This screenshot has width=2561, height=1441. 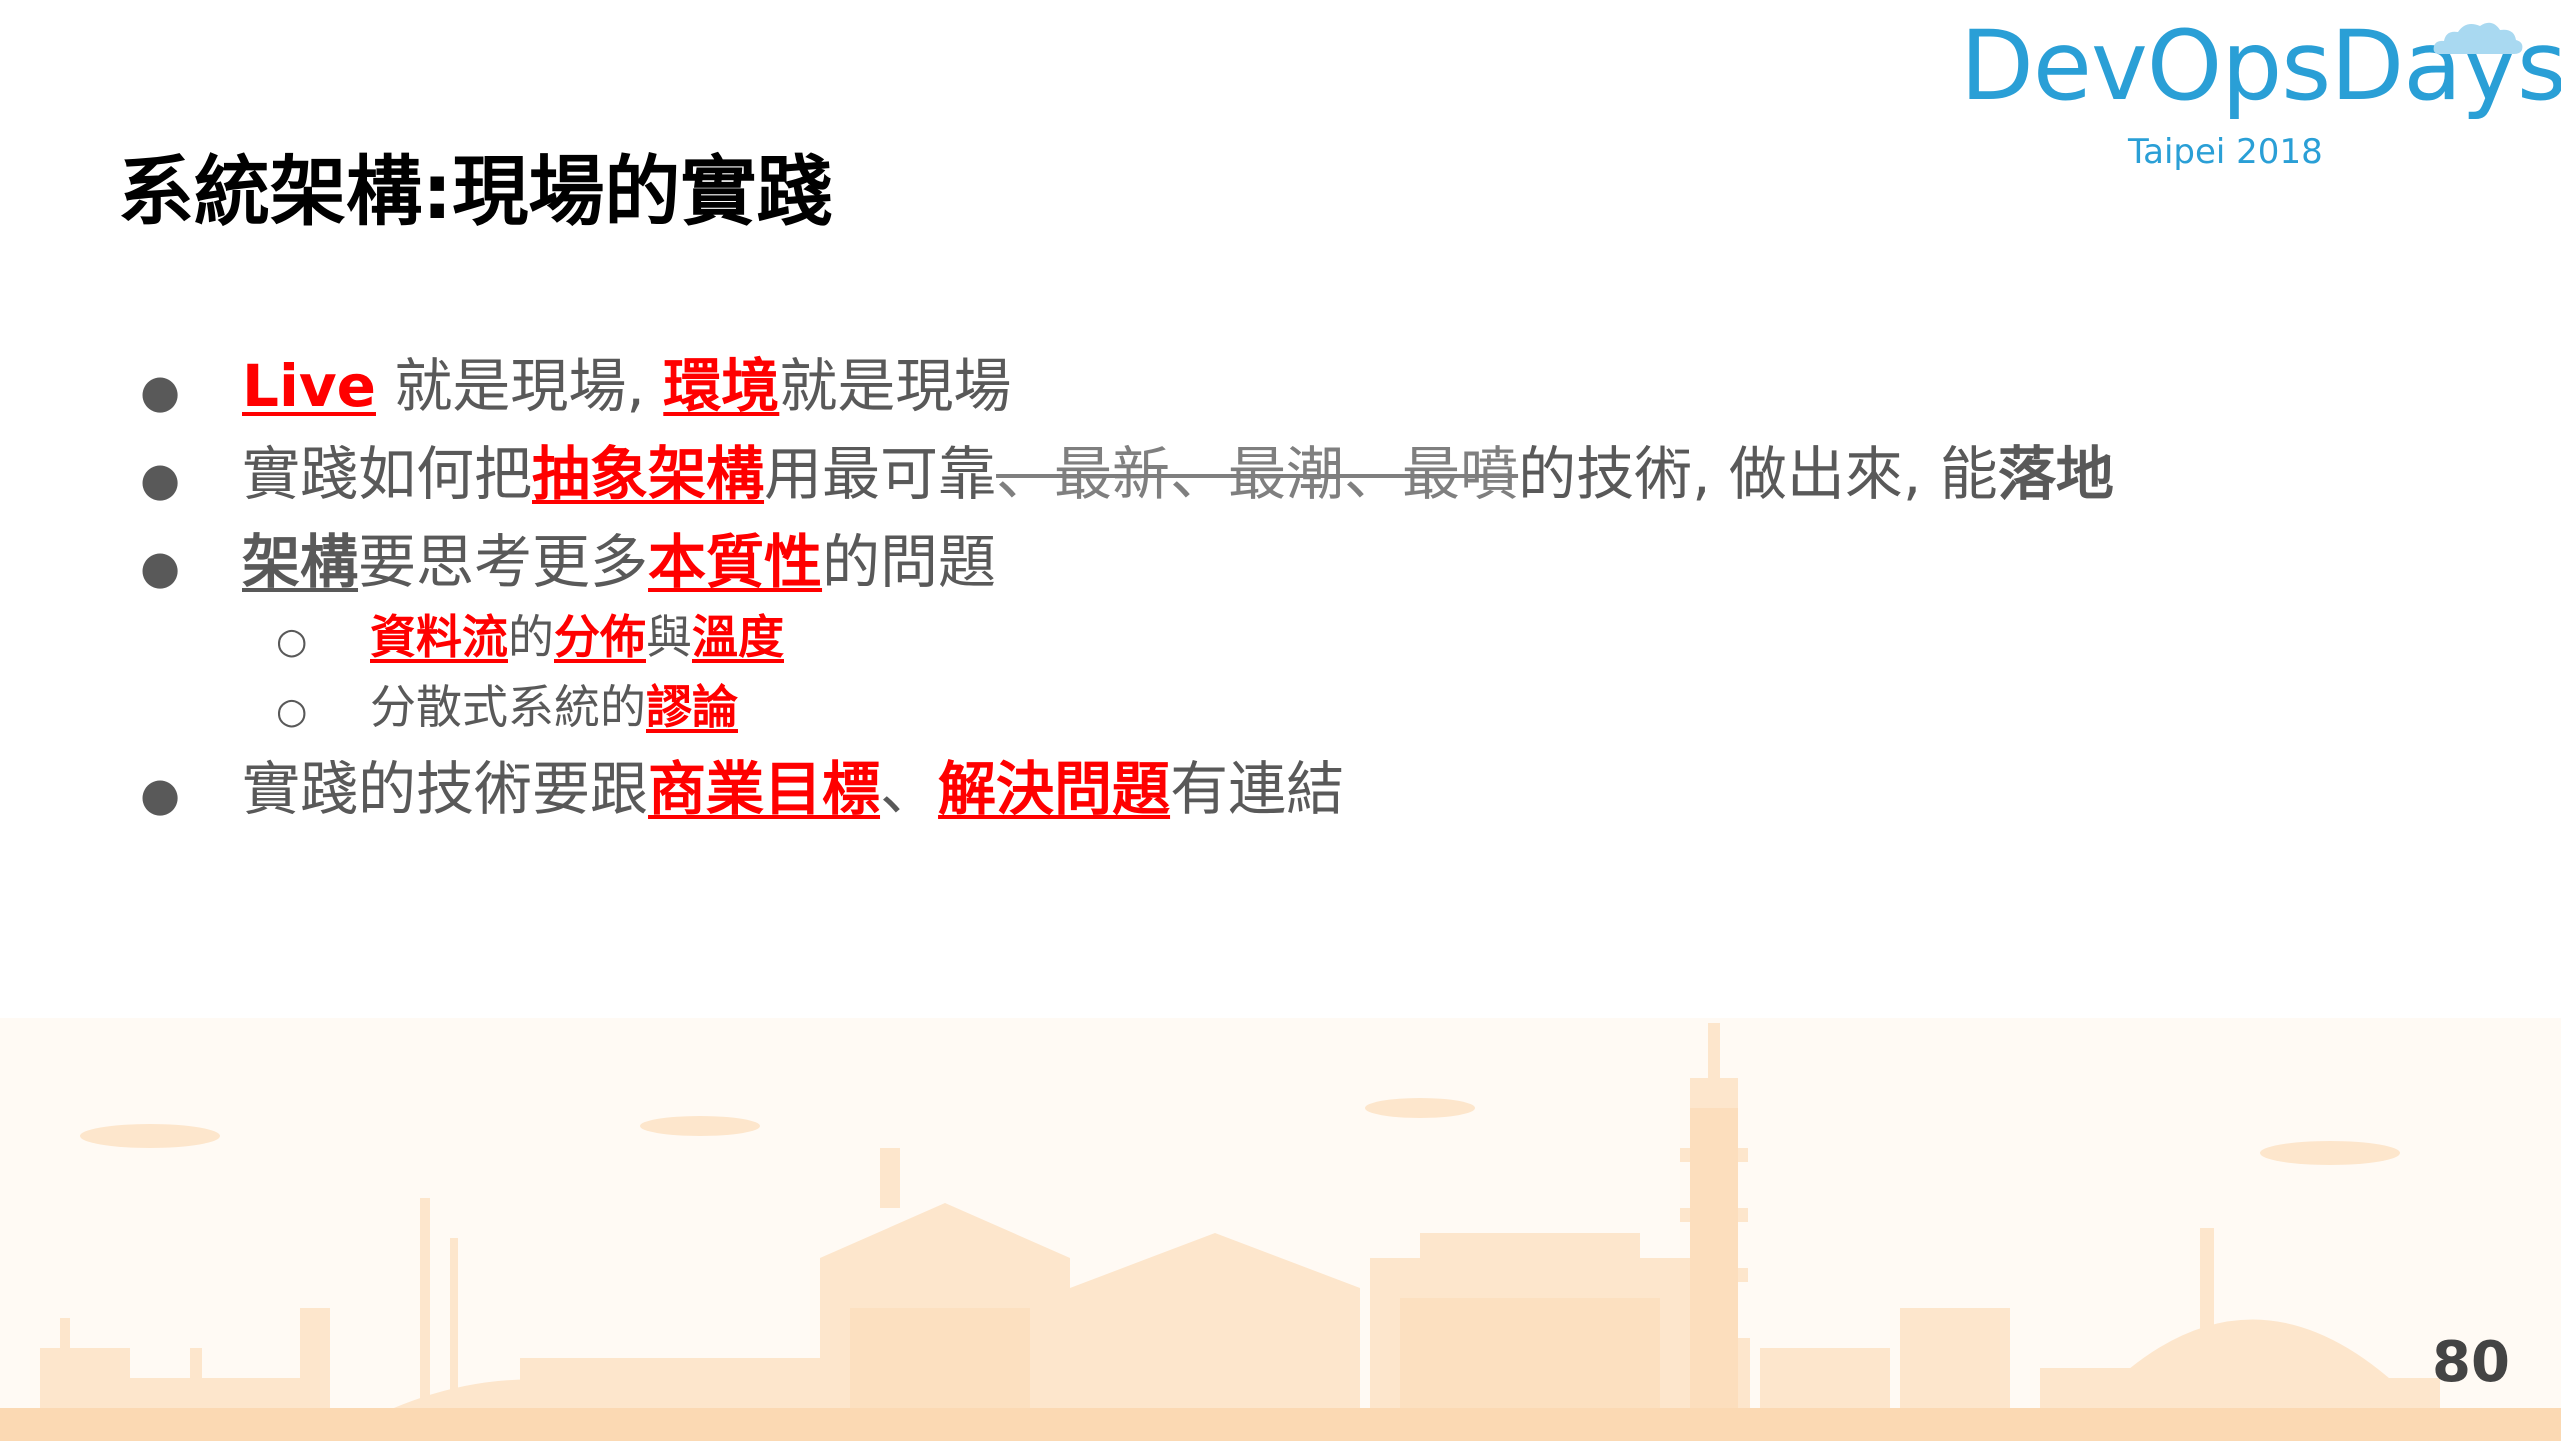 I want to click on bullet-text: 有連結, so click(x=1257, y=789).